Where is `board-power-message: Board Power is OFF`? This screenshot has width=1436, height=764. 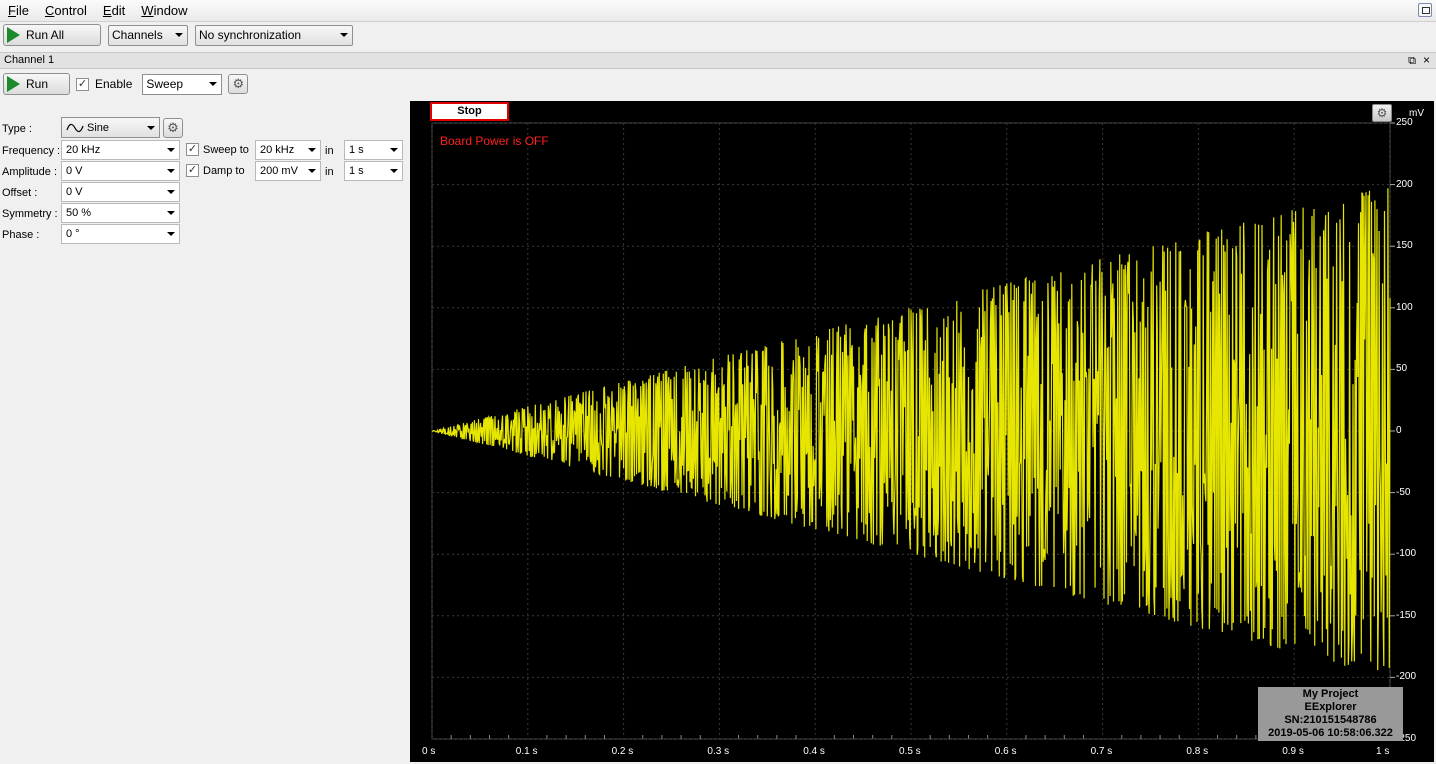 board-power-message: Board Power is OFF is located at coordinates (494, 141).